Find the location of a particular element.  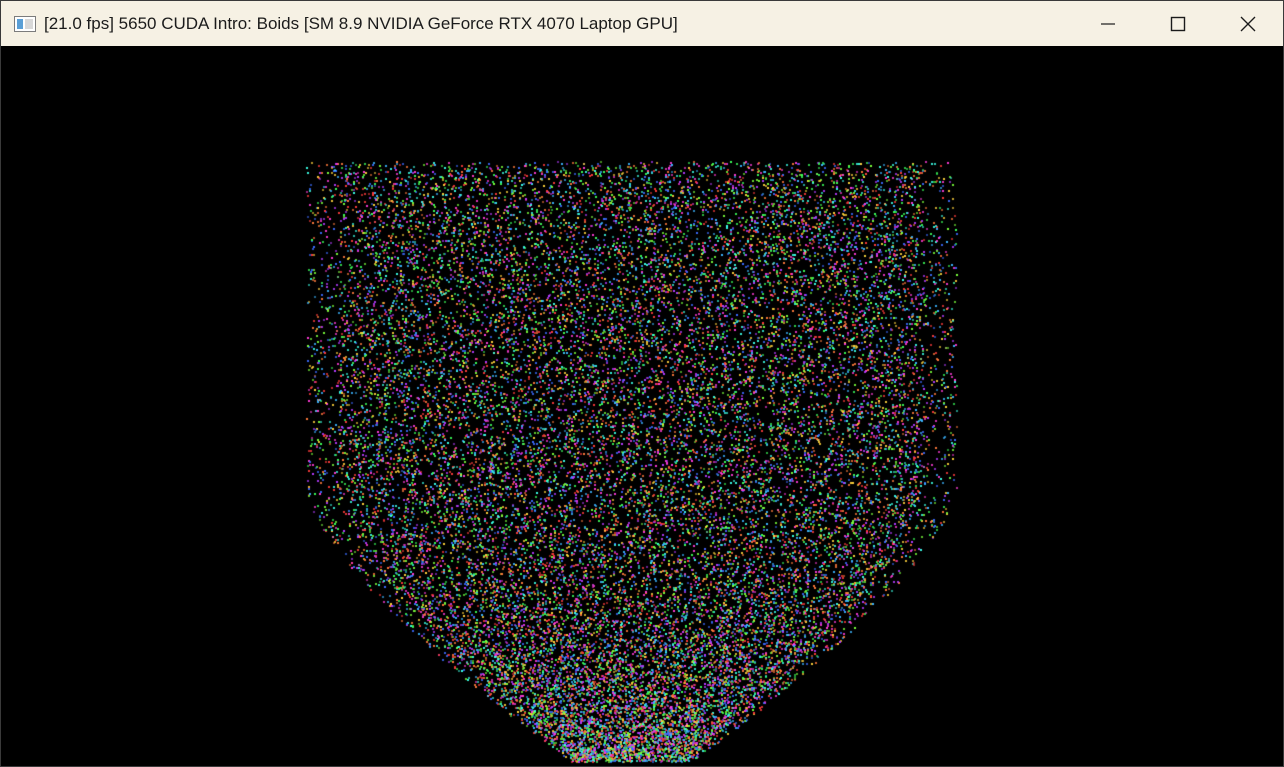

minimize-button is located at coordinates (1108, 23).